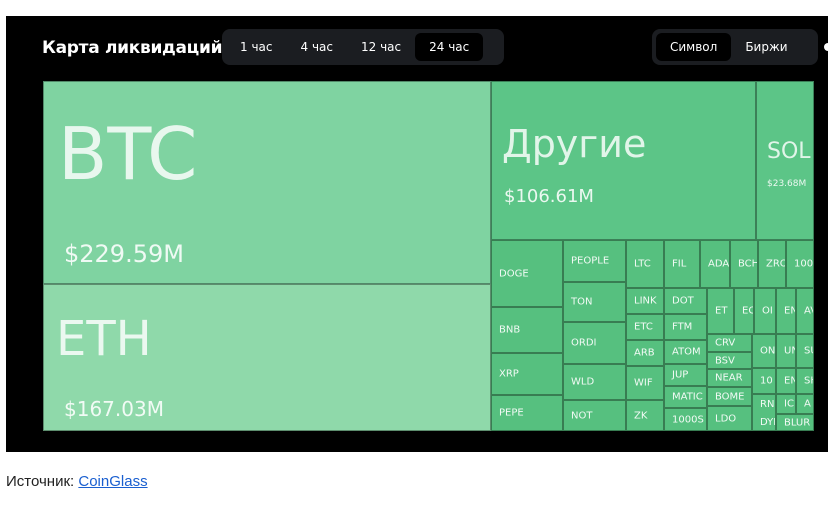 The width and height of the screenshot is (834, 510). What do you see at coordinates (104, 339) in the screenshot?
I see `tile-symbol: ETH` at bounding box center [104, 339].